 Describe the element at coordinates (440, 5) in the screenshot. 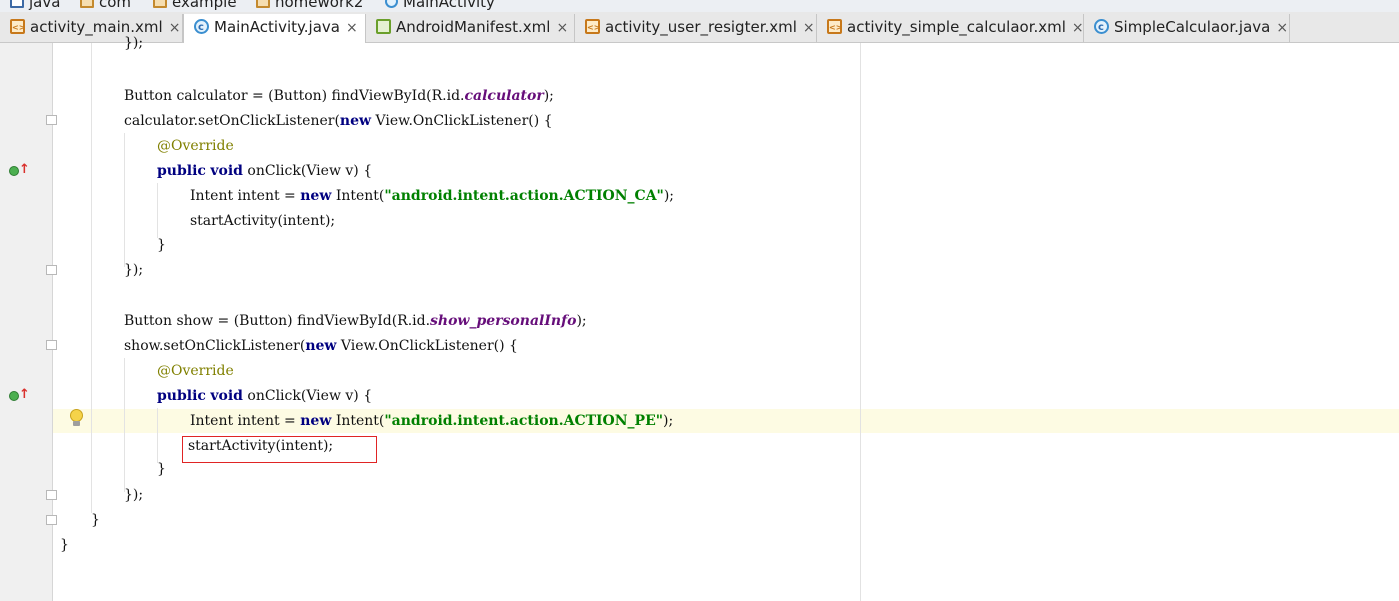

I see `breadcrumb-item-mainactivity: MainActivity` at that location.